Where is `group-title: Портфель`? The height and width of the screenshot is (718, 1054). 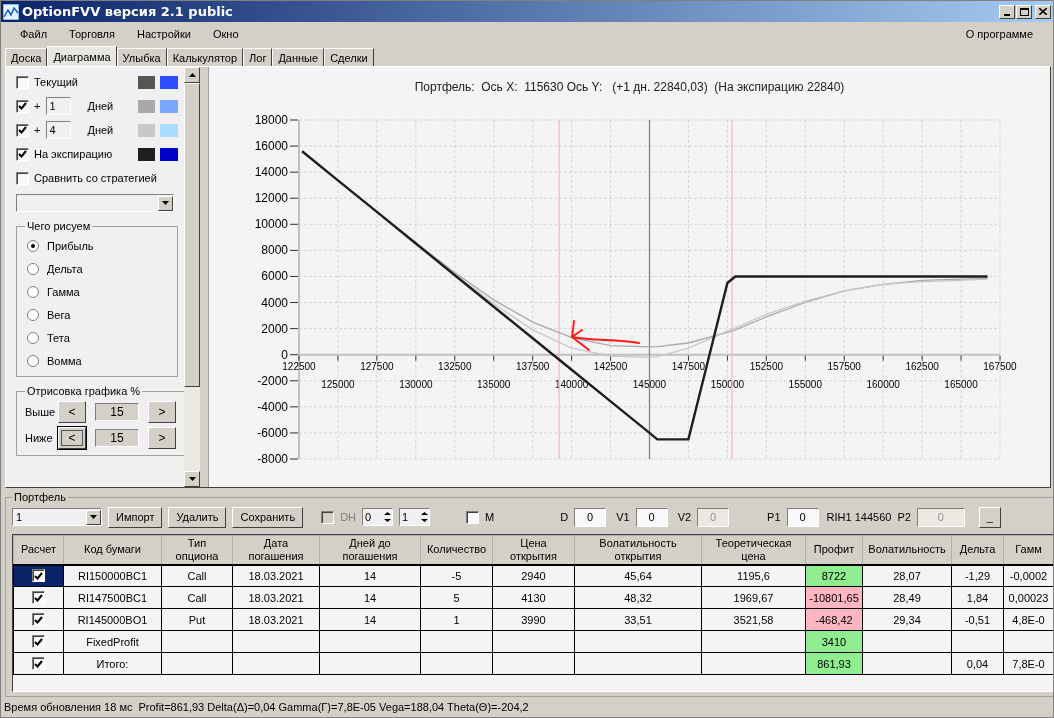 group-title: Портфель is located at coordinates (40, 497).